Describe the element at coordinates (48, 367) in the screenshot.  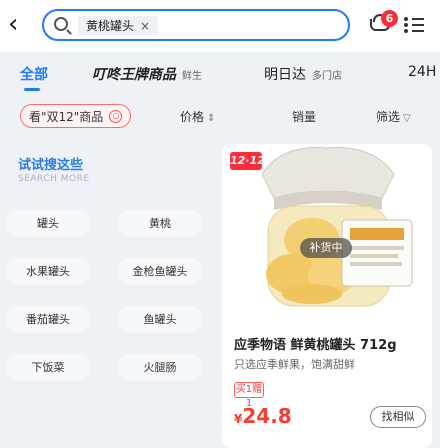
I see `keyword-chip: 下饭菜` at that location.